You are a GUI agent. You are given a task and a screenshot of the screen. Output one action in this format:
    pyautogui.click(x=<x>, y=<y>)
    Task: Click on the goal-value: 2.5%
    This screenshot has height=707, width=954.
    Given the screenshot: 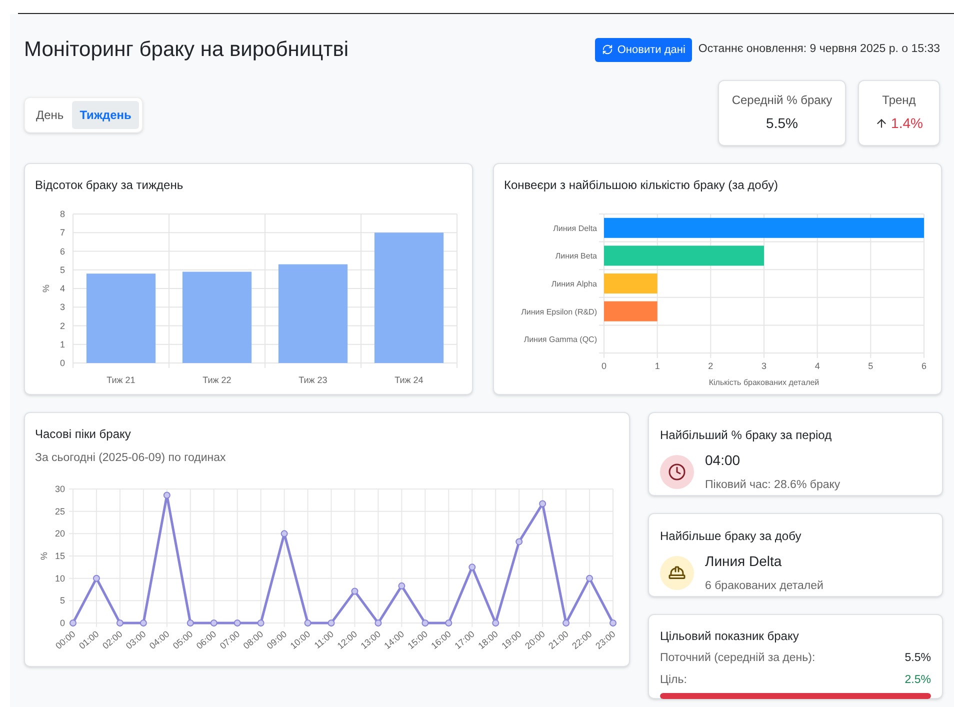 What is the action you would take?
    pyautogui.click(x=917, y=680)
    